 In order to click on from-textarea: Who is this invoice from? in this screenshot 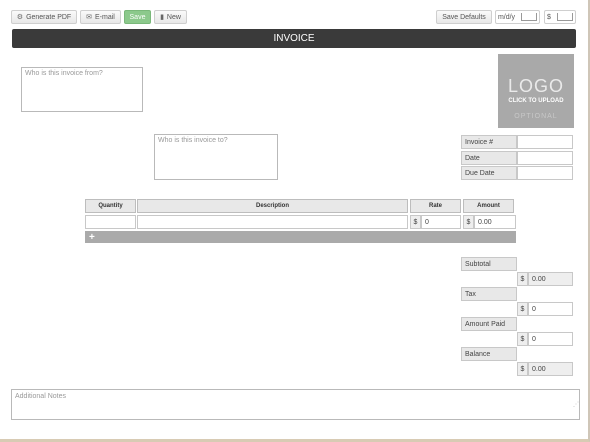, I will do `click(82, 89)`.